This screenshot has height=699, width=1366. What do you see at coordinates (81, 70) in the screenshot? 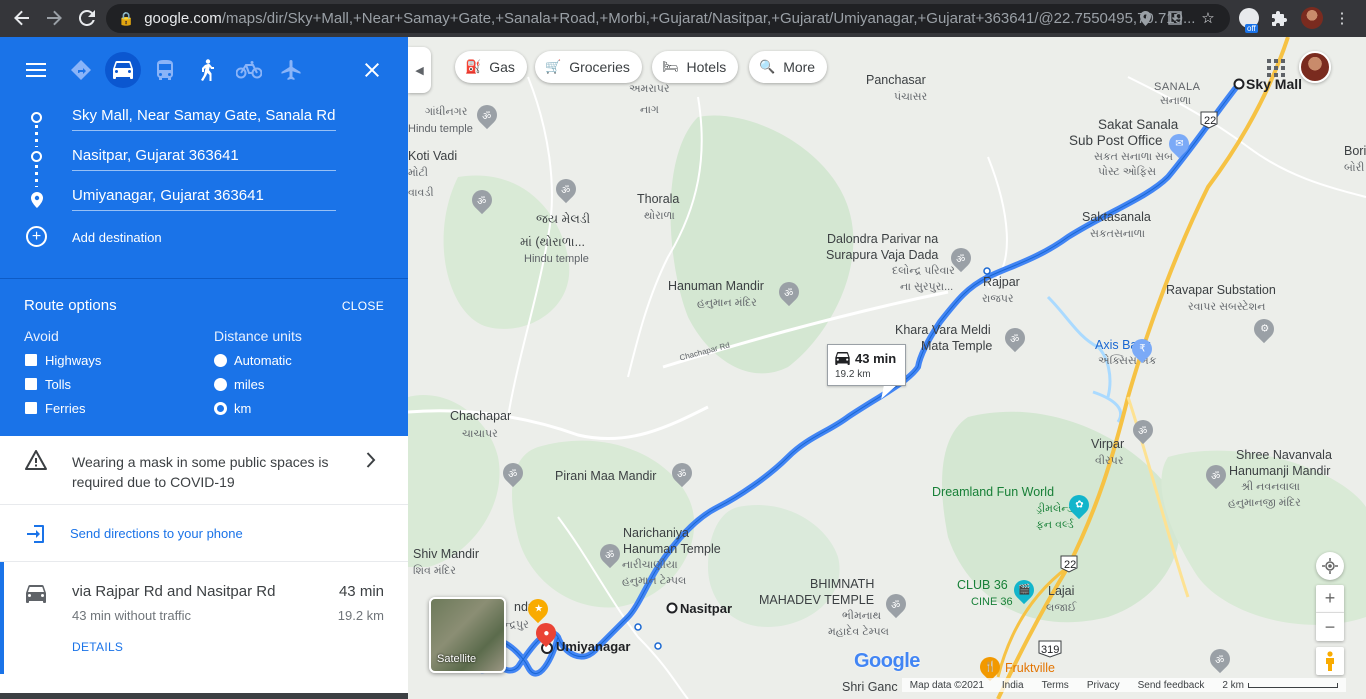
I see `best-route-mode-icon` at bounding box center [81, 70].